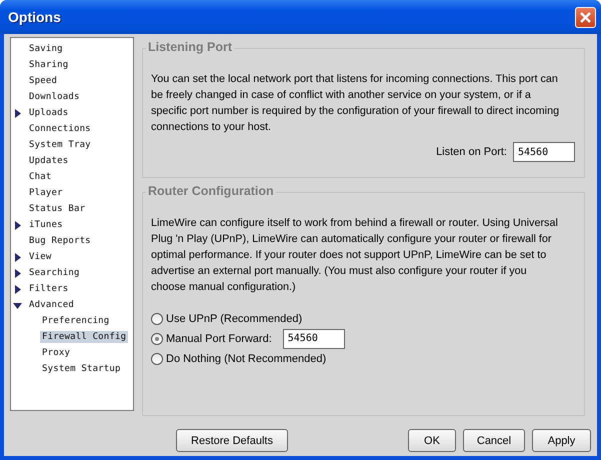 This screenshot has height=460, width=601. I want to click on dialog-button: Apply, so click(561, 440).